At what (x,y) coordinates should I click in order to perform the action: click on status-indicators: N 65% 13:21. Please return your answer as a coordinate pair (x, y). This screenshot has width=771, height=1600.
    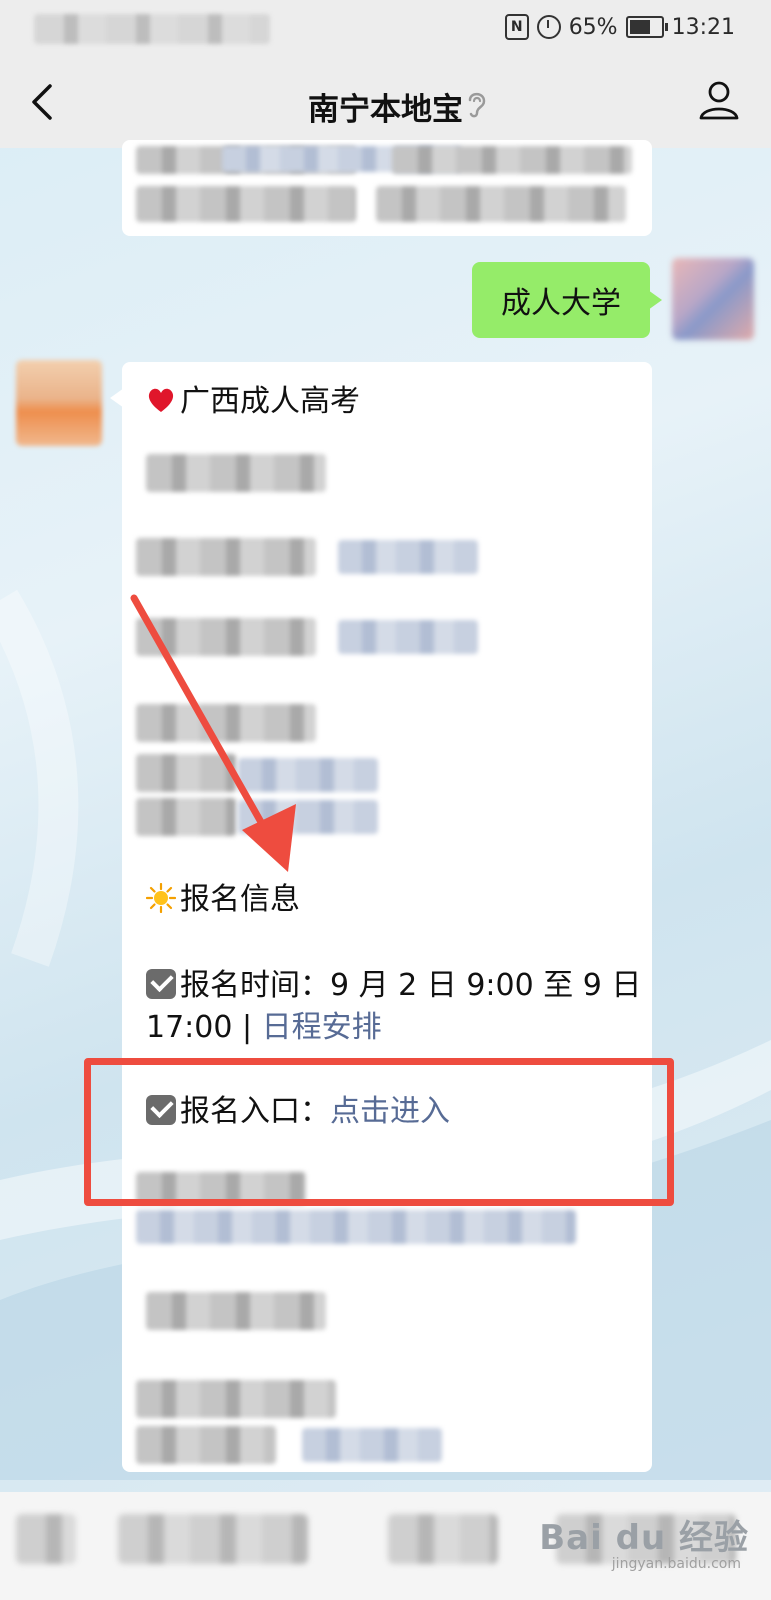
    Looking at the image, I should click on (619, 27).